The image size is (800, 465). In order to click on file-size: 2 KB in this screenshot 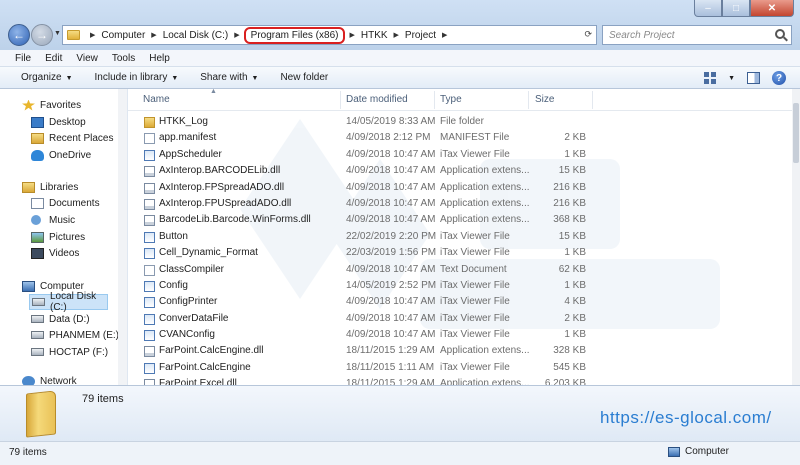, I will do `click(575, 318)`.